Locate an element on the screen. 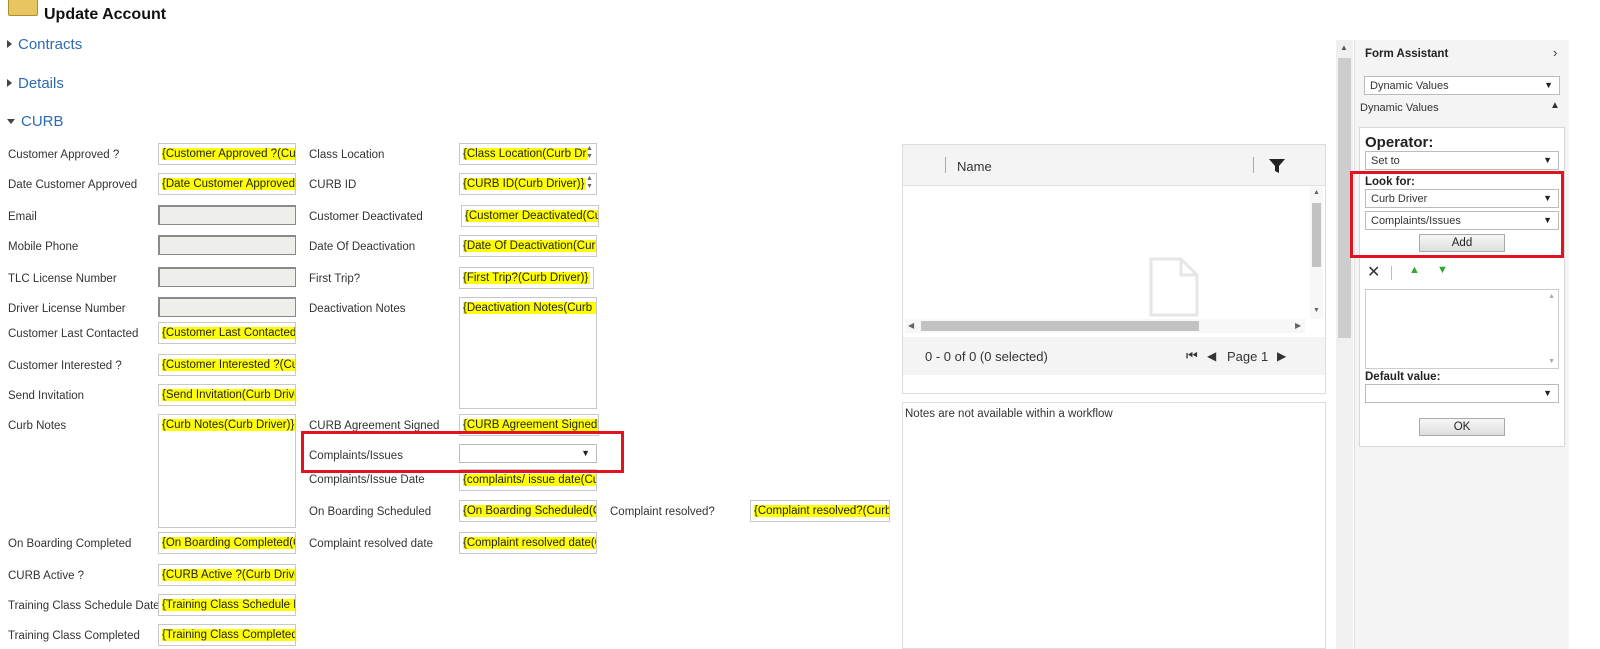 The image size is (1600, 649). field-label: CURB ID is located at coordinates (333, 185).